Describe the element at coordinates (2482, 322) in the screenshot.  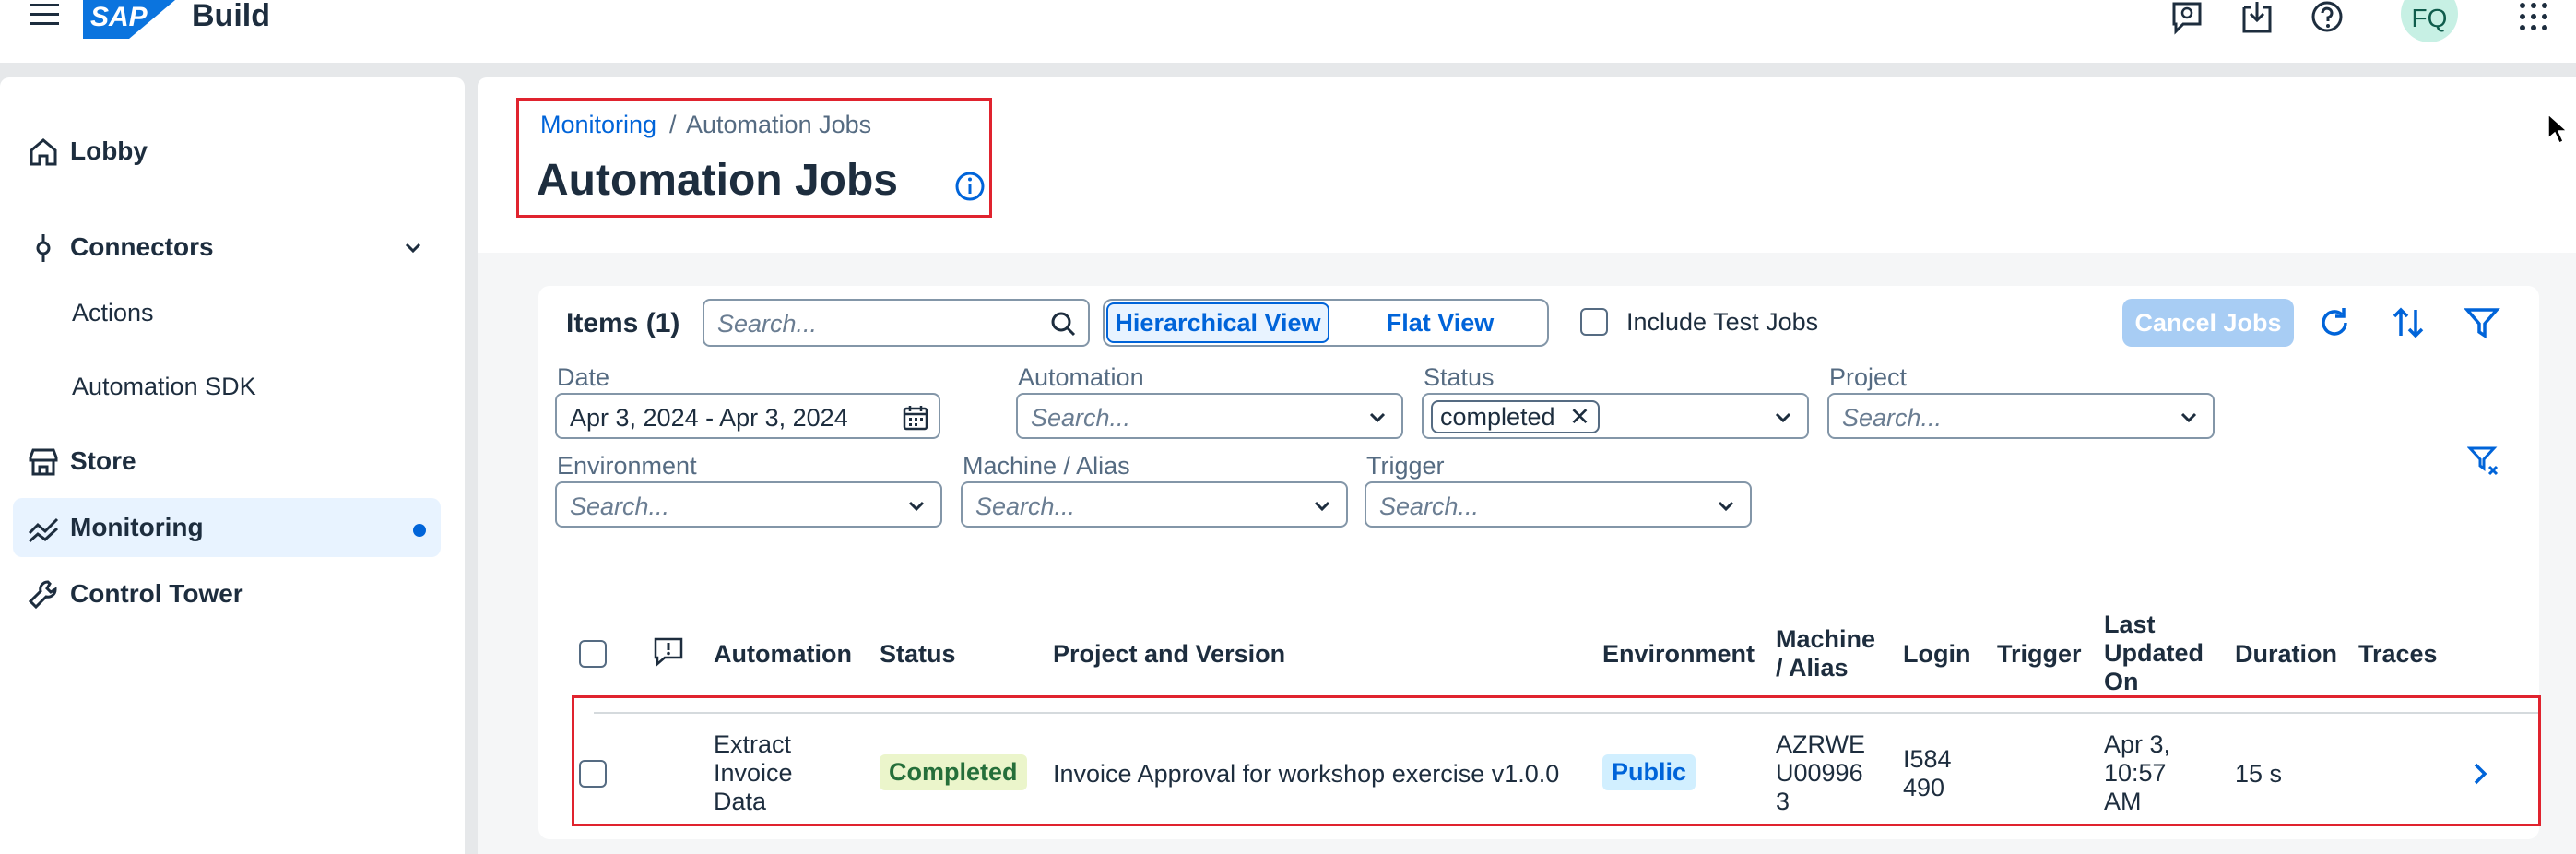
I see `filter-icon` at that location.